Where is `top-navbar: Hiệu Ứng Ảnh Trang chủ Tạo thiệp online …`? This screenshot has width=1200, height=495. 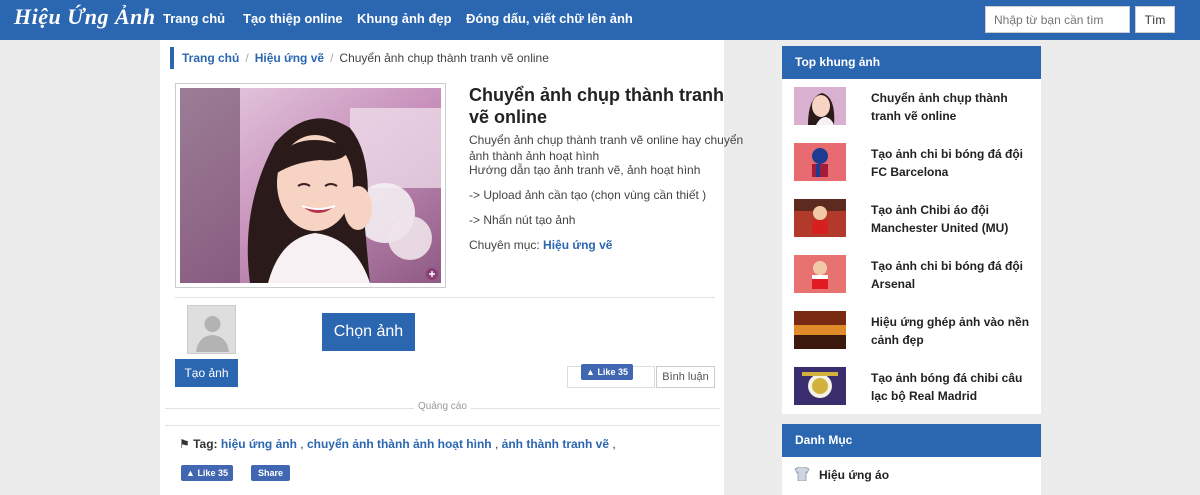 top-navbar: Hiệu Ứng Ảnh Trang chủ Tạo thiệp online … is located at coordinates (600, 20).